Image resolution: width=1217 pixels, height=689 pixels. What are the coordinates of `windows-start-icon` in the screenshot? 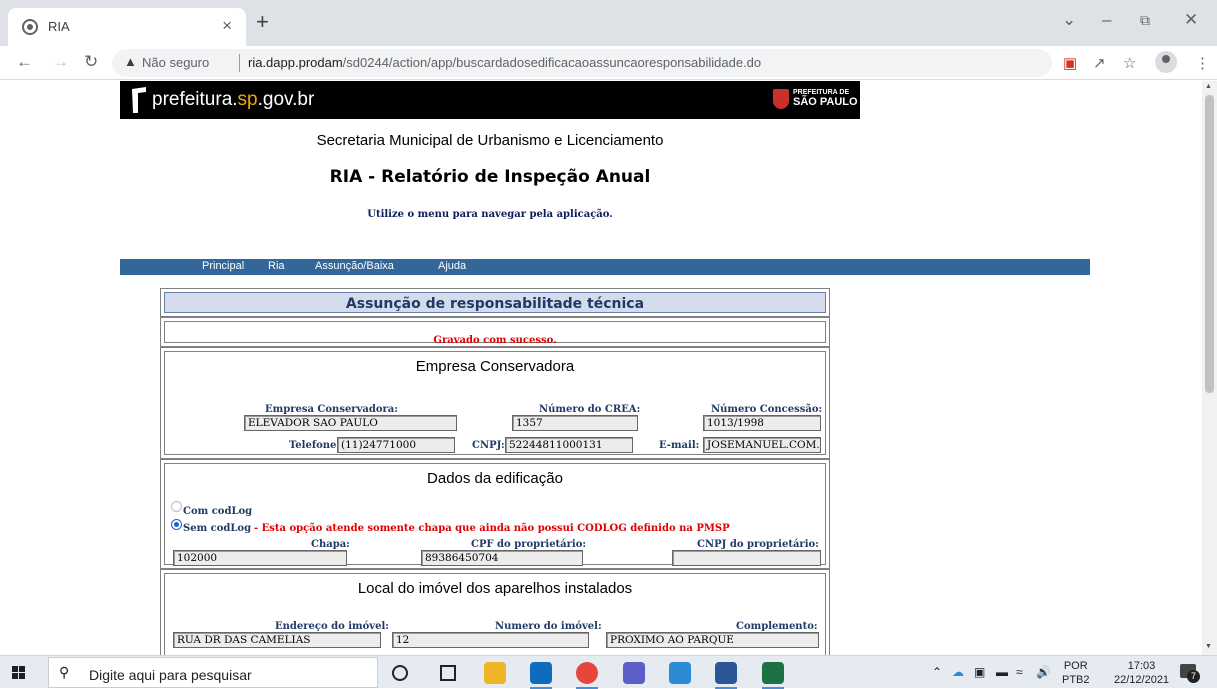 It's located at (19, 673).